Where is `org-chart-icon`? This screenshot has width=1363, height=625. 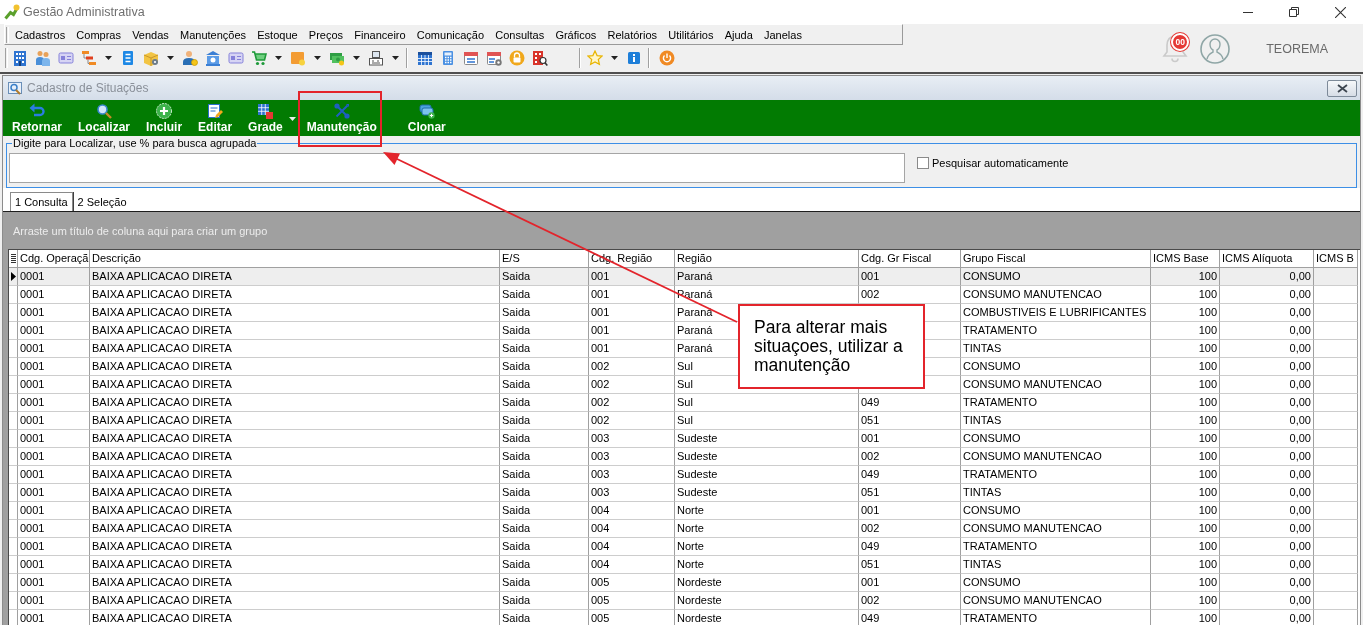
org-chart-icon is located at coordinates (88, 57).